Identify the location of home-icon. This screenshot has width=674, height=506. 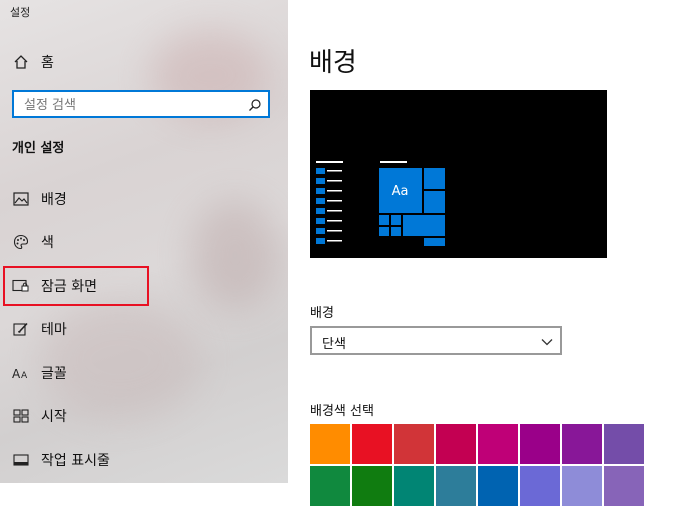
(21, 62).